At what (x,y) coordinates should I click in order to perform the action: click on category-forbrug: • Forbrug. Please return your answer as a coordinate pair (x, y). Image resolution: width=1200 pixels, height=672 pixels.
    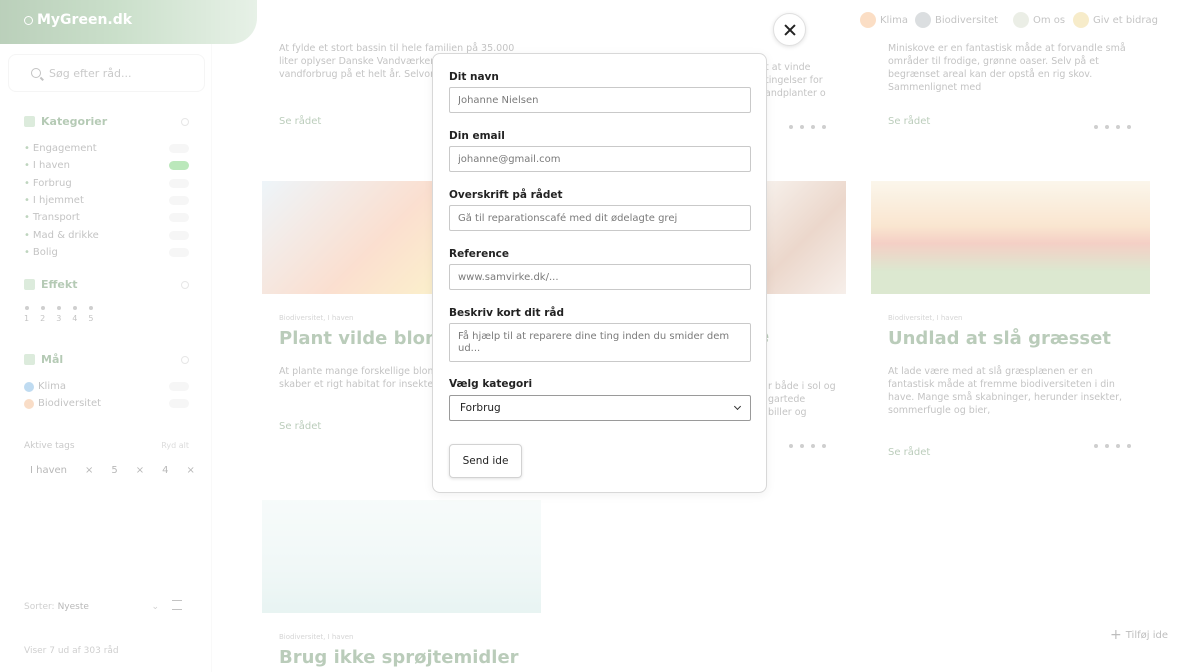
    Looking at the image, I should click on (106, 183).